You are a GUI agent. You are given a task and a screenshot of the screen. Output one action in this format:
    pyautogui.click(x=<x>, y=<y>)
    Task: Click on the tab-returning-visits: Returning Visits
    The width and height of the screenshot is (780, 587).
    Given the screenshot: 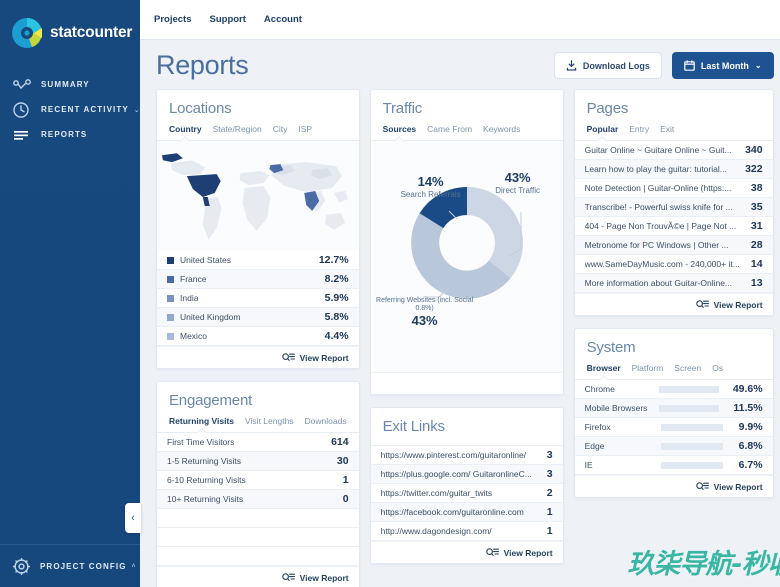 What is the action you would take?
    pyautogui.click(x=201, y=421)
    